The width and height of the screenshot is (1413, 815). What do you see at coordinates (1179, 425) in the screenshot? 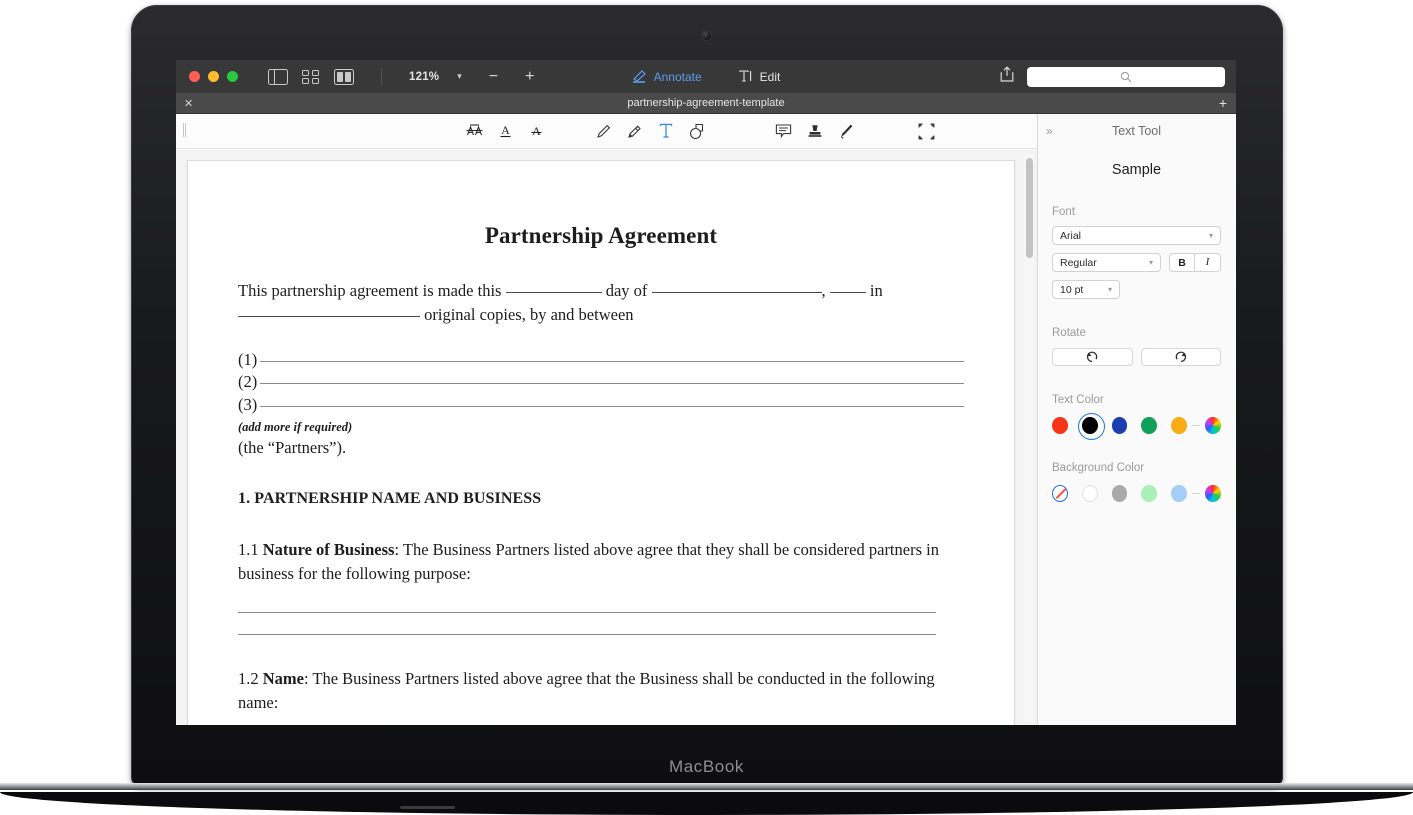
I see `text-color-orange` at bounding box center [1179, 425].